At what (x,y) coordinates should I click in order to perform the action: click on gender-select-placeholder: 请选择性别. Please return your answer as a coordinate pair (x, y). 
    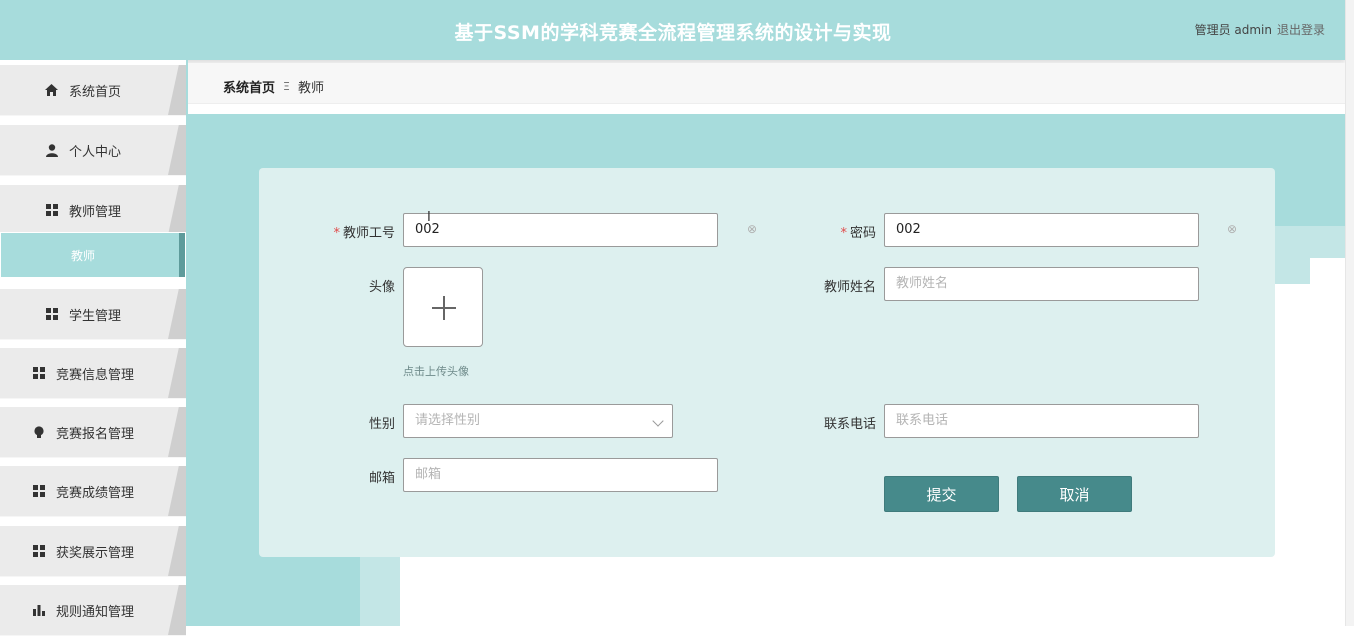
    Looking at the image, I should click on (448, 420).